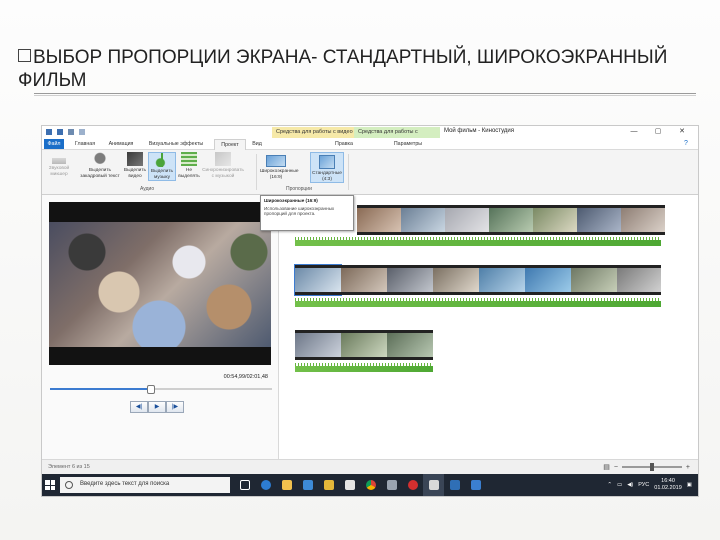 The image size is (720, 540). What do you see at coordinates (121, 144) in the screenshot?
I see `tab-animation: Анимация` at bounding box center [121, 144].